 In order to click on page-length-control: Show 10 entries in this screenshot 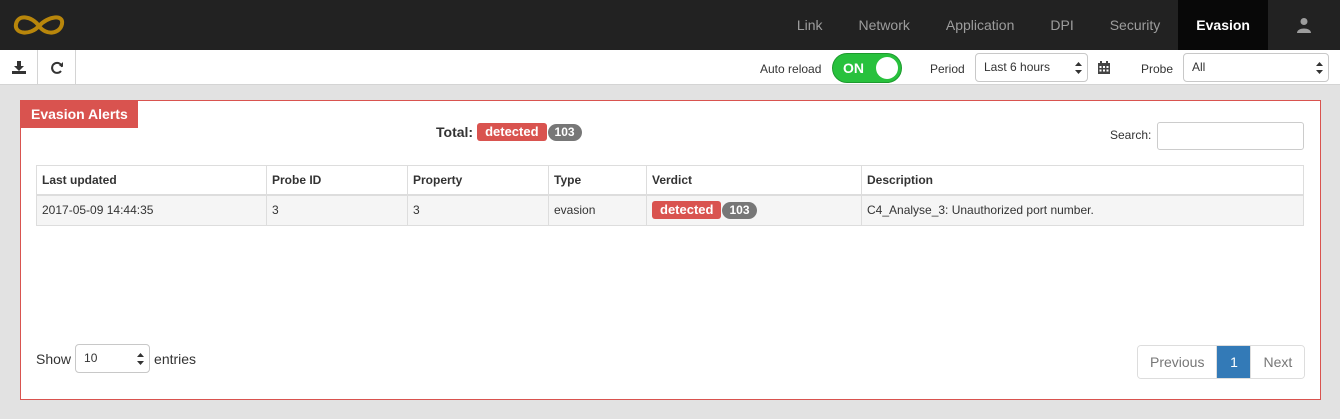, I will do `click(116, 358)`.